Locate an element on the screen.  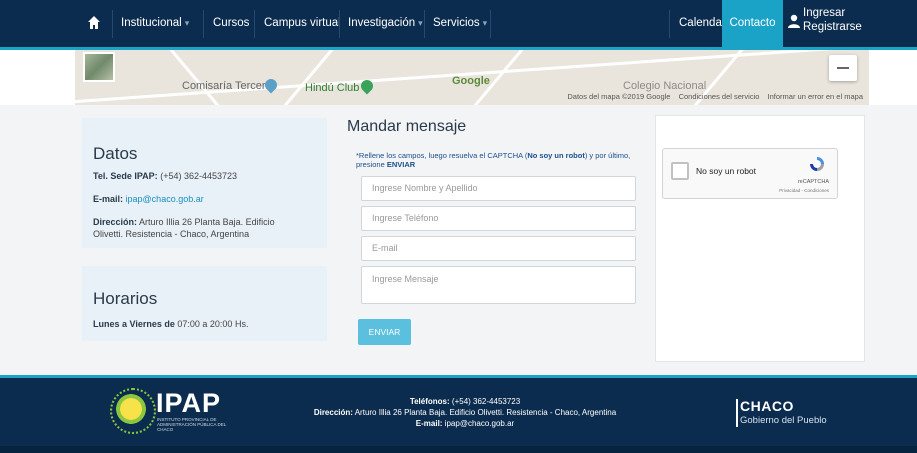
chaco-logo-bar is located at coordinates (737, 413).